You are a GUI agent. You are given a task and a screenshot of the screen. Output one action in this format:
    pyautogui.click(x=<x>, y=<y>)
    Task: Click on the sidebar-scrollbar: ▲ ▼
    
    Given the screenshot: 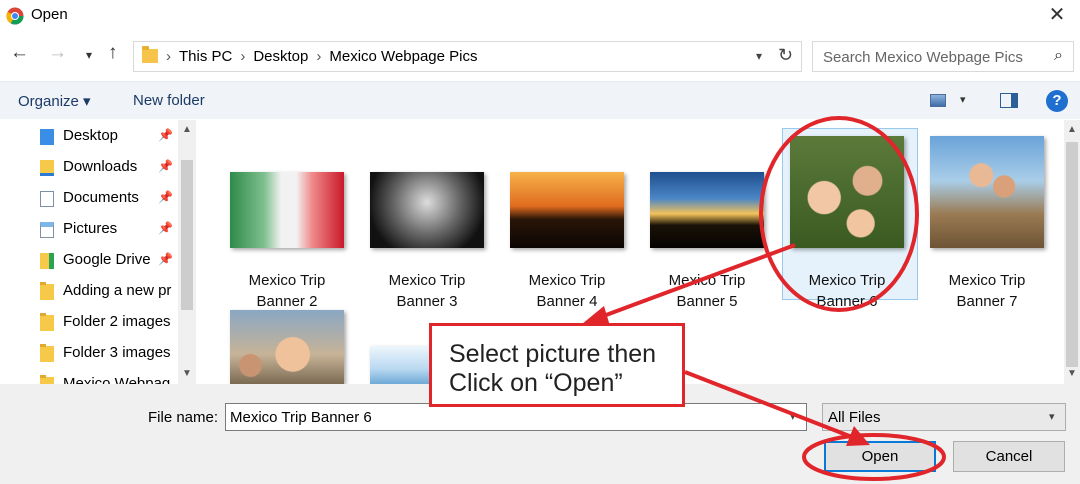 What is the action you would take?
    pyautogui.click(x=187, y=252)
    